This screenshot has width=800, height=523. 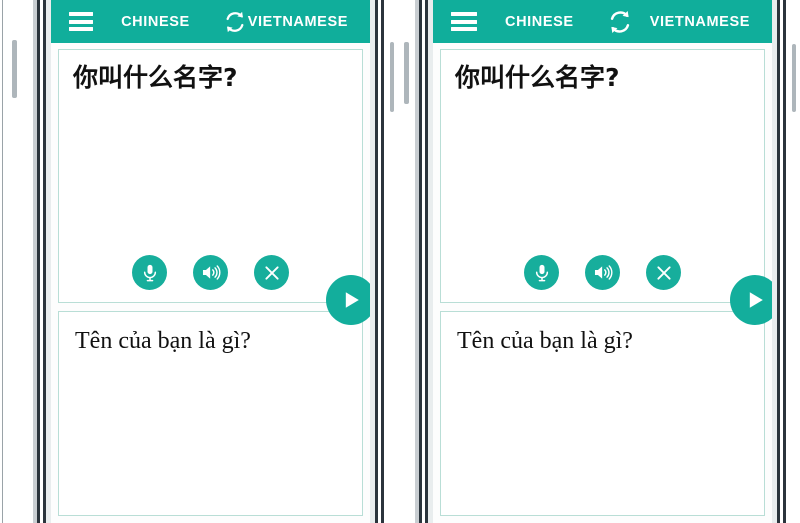 I want to click on power-button-right, so click(x=794, y=78).